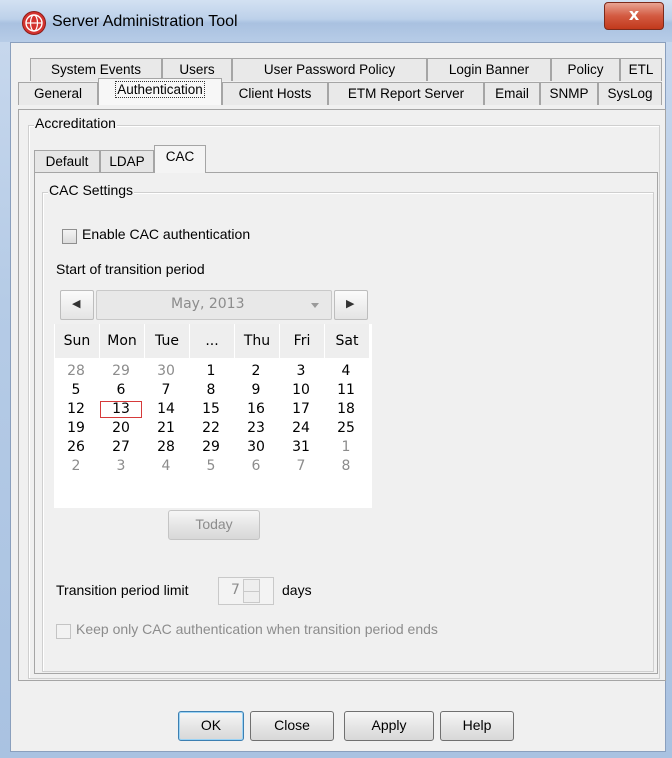  I want to click on today-button: Today, so click(214, 525).